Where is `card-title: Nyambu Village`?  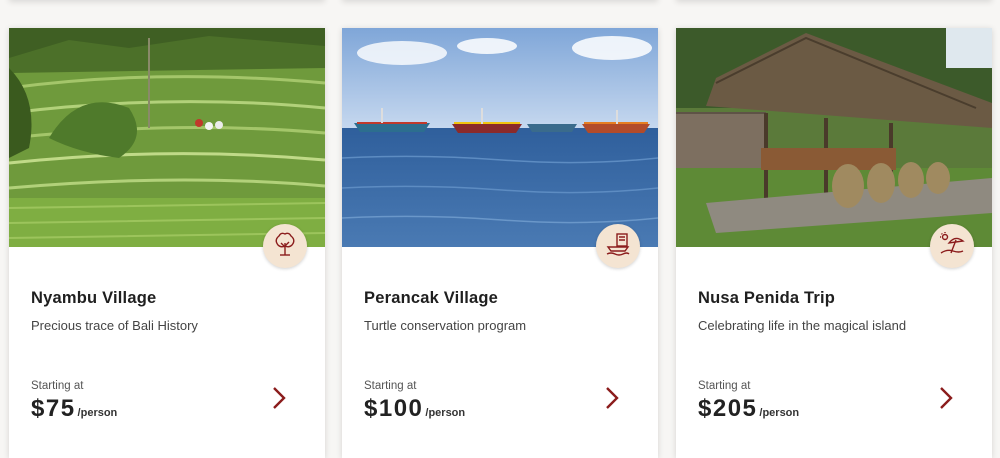 card-title: Nyambu Village is located at coordinates (94, 298).